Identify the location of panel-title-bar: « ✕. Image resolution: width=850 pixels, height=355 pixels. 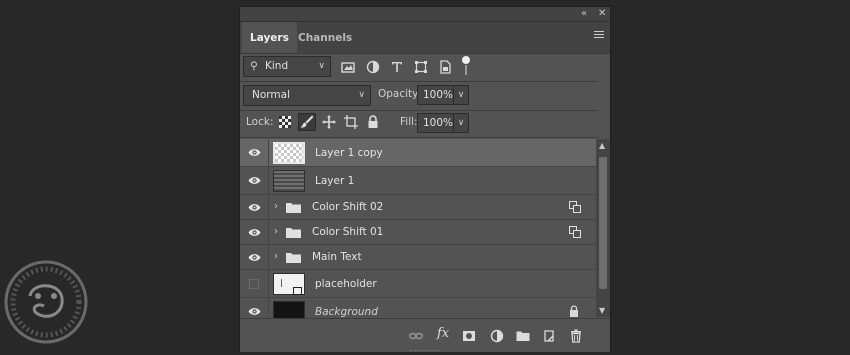
(425, 14).